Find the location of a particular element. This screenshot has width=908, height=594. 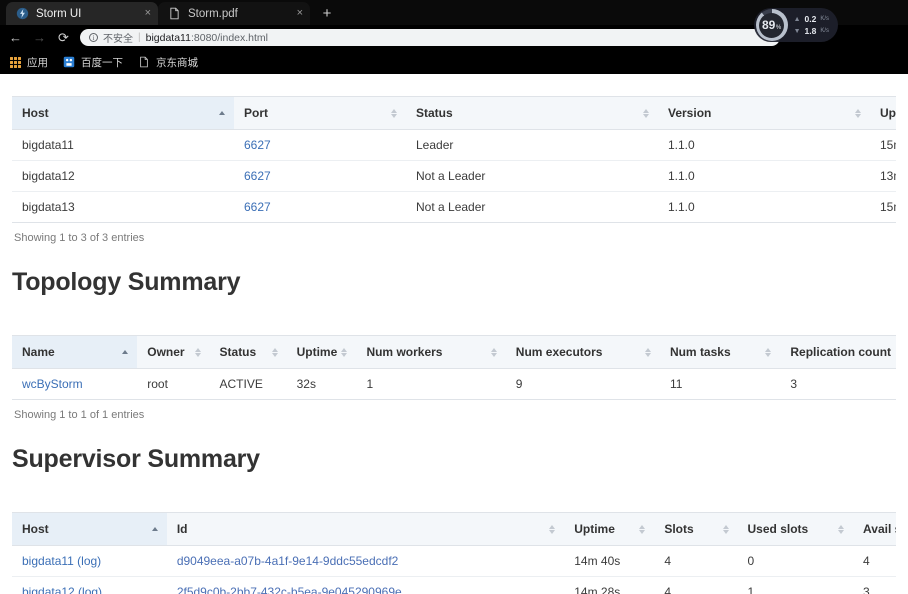

supervisor-id-link: 2f5d9c0b-2bb7-432c-b5ea-9e045290969e is located at coordinates (289, 589).